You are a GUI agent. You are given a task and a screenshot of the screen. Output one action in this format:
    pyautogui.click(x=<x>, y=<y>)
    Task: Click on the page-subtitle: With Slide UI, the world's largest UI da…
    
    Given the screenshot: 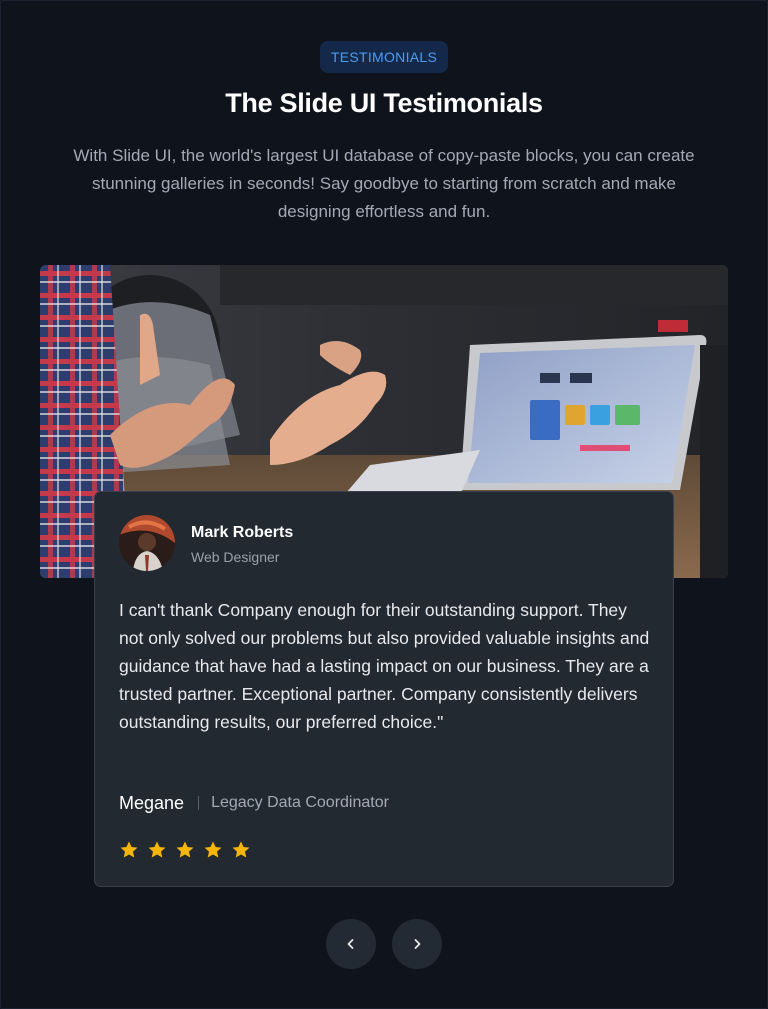 What is the action you would take?
    pyautogui.click(x=384, y=183)
    